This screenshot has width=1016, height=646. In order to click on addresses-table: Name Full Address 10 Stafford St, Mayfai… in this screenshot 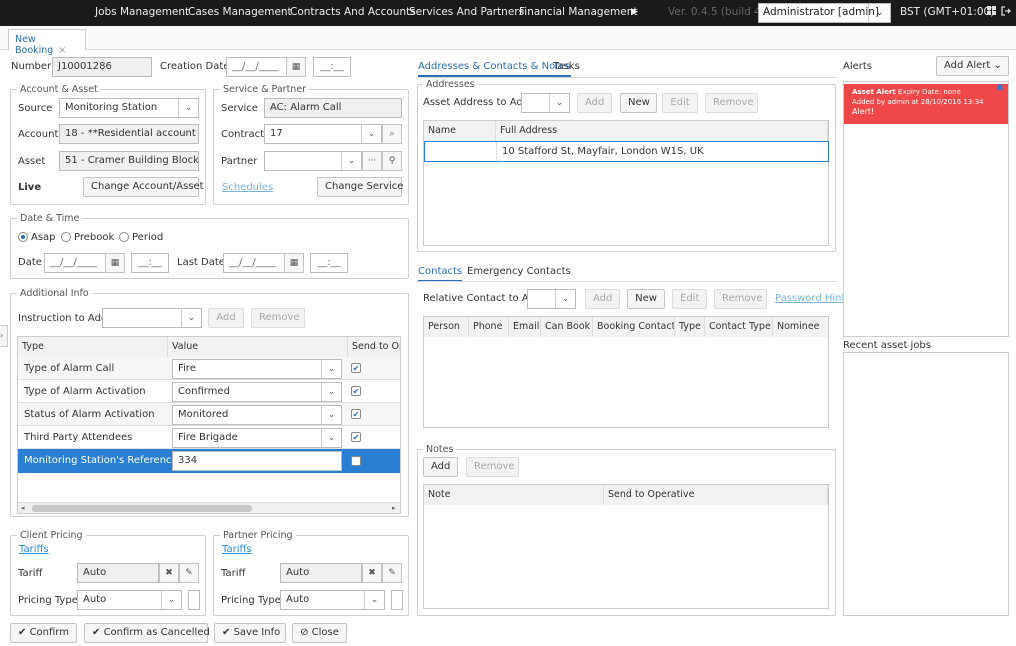, I will do `click(626, 183)`.